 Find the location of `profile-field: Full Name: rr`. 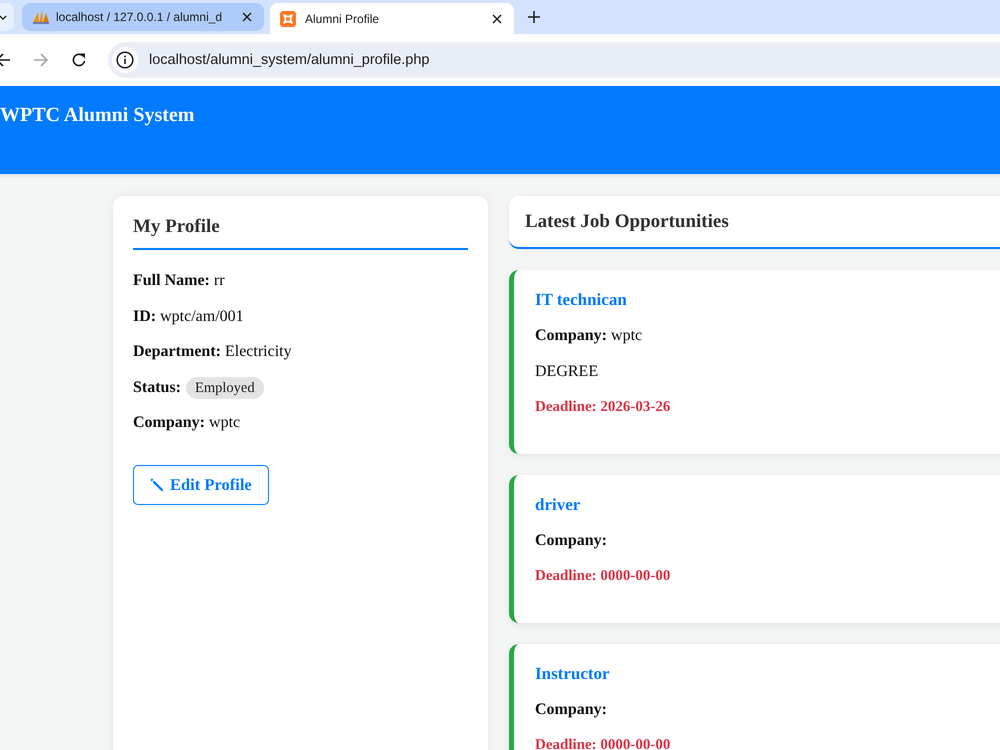

profile-field: Full Name: rr is located at coordinates (300, 281).